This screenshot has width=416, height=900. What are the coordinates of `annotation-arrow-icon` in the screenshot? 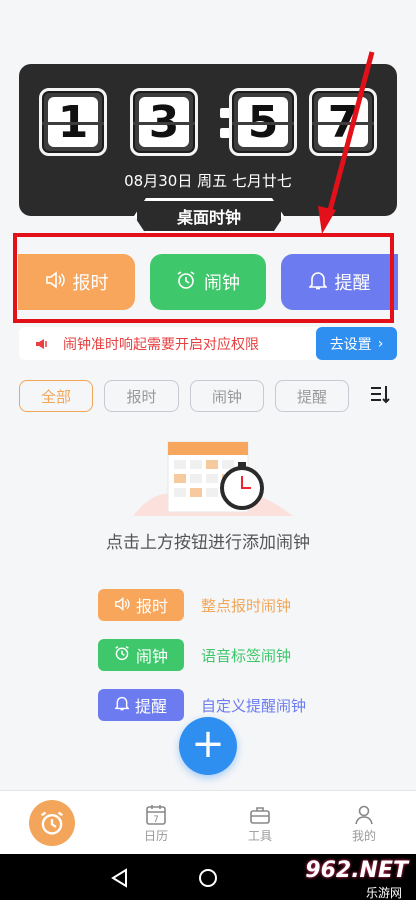 It's located at (346, 142).